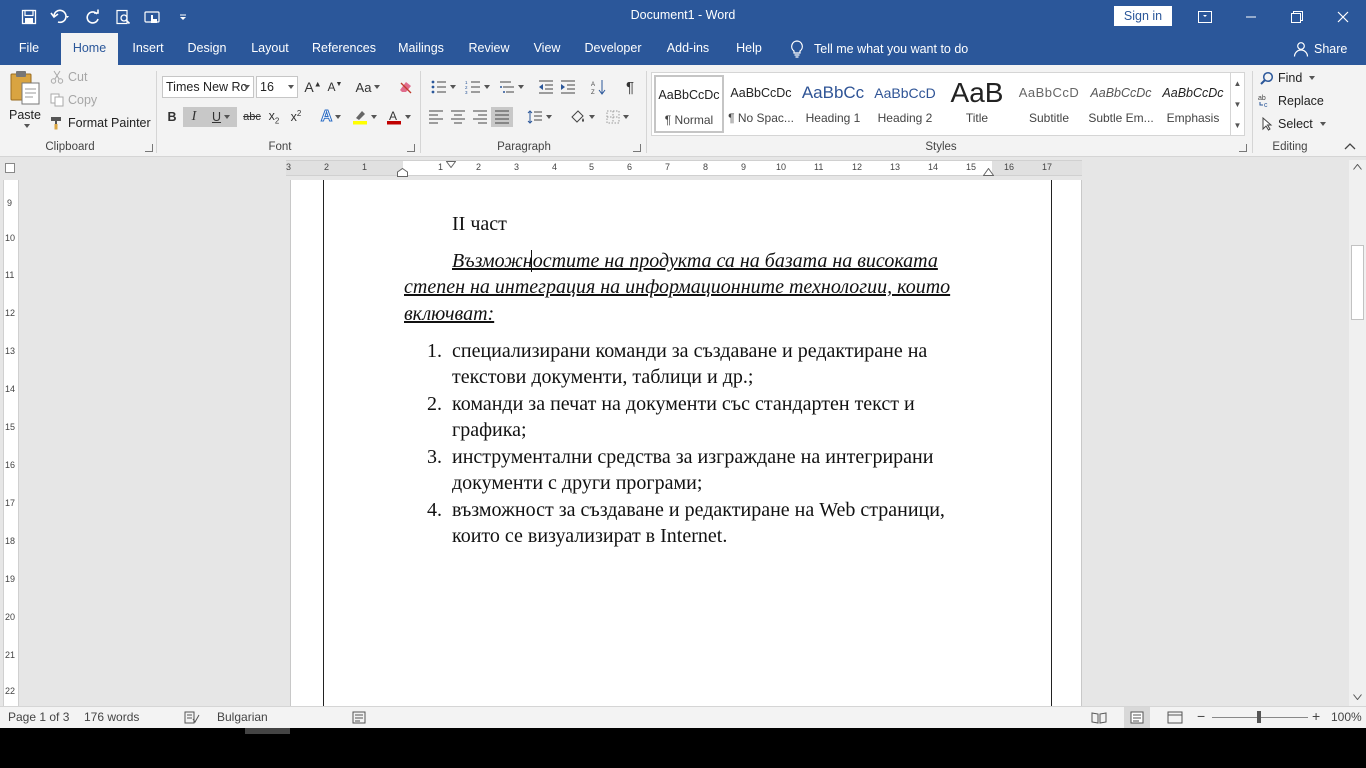 The height and width of the screenshot is (768, 1366). Describe the element at coordinates (1137, 717) in the screenshot. I see `print-layout-icon` at that location.